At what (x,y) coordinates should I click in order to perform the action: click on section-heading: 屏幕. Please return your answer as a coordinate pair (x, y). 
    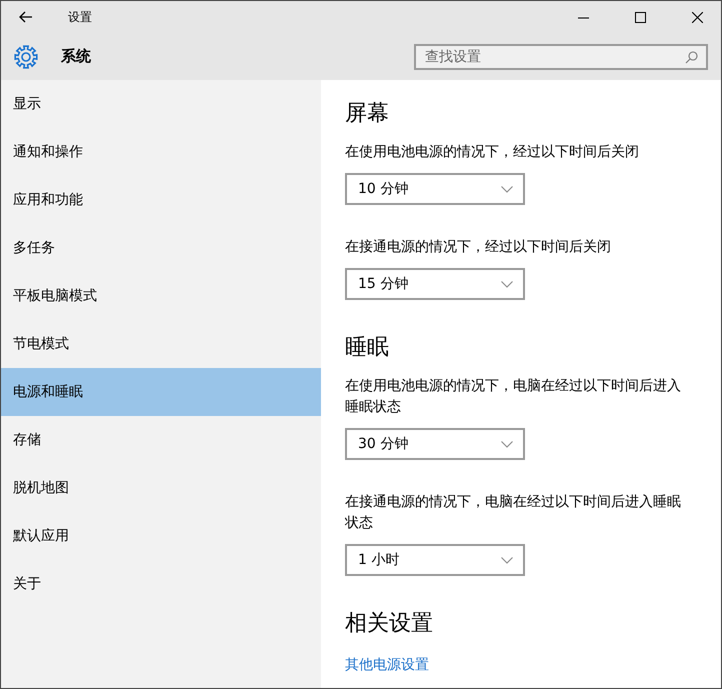
    Looking at the image, I should click on (367, 114).